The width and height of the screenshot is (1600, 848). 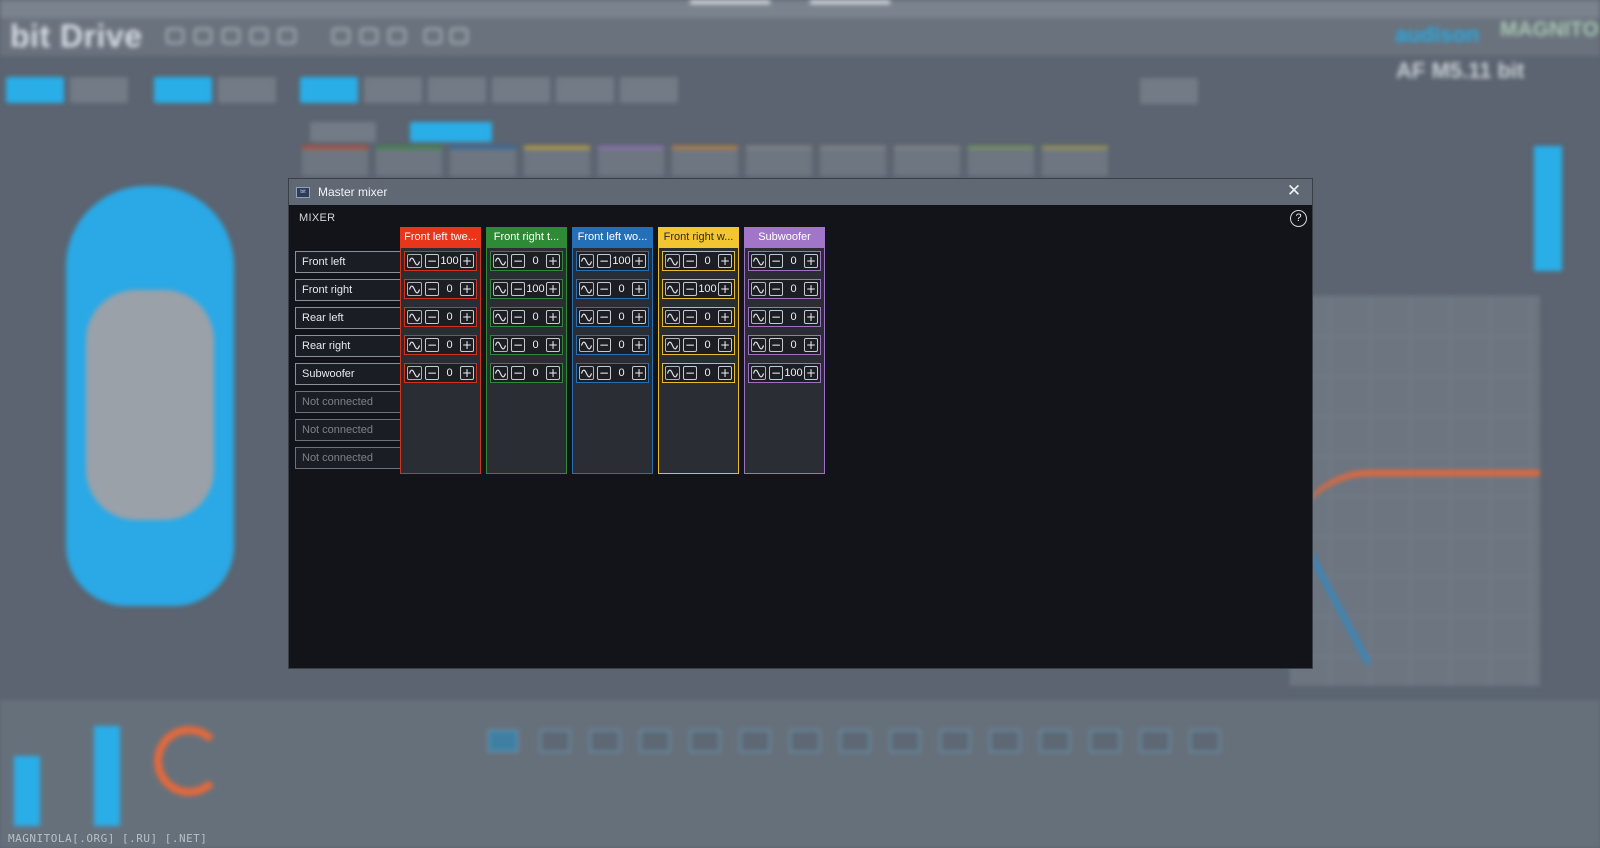 I want to click on close-button: ✕, so click(x=1294, y=191).